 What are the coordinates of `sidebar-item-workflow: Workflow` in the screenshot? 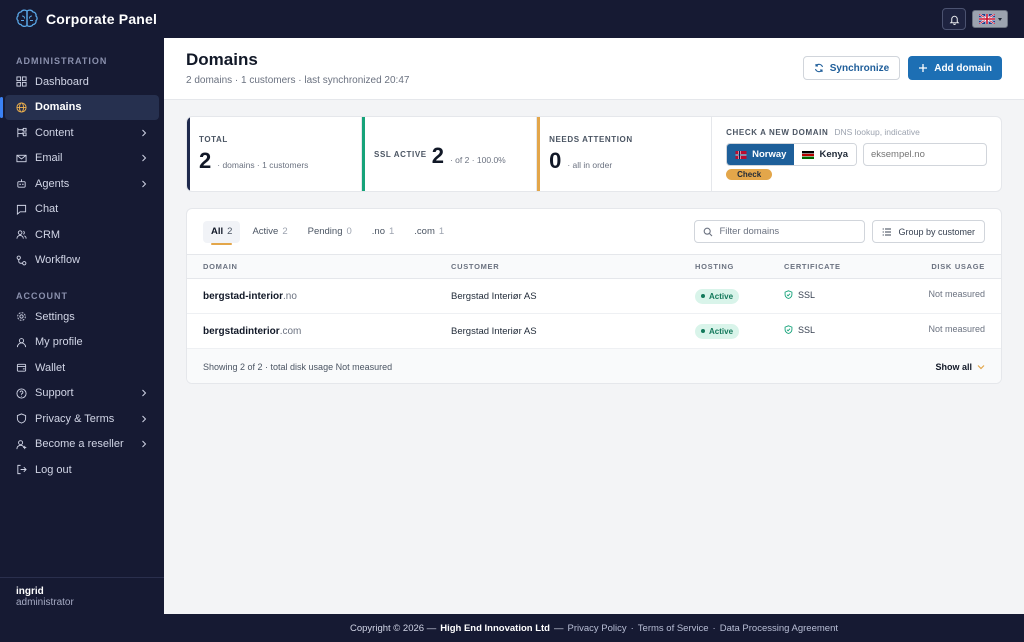 It's located at (82, 261).